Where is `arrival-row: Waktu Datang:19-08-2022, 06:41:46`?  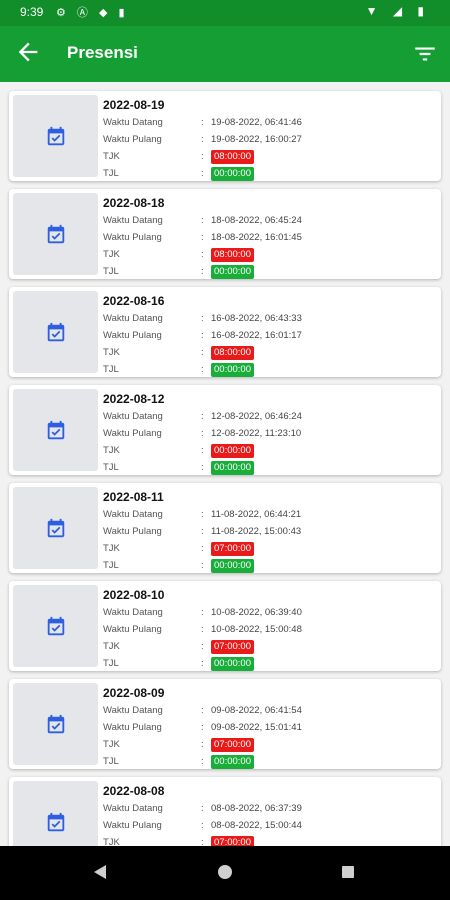 arrival-row: Waktu Datang:19-08-2022, 06:41:46 is located at coordinates (268, 123).